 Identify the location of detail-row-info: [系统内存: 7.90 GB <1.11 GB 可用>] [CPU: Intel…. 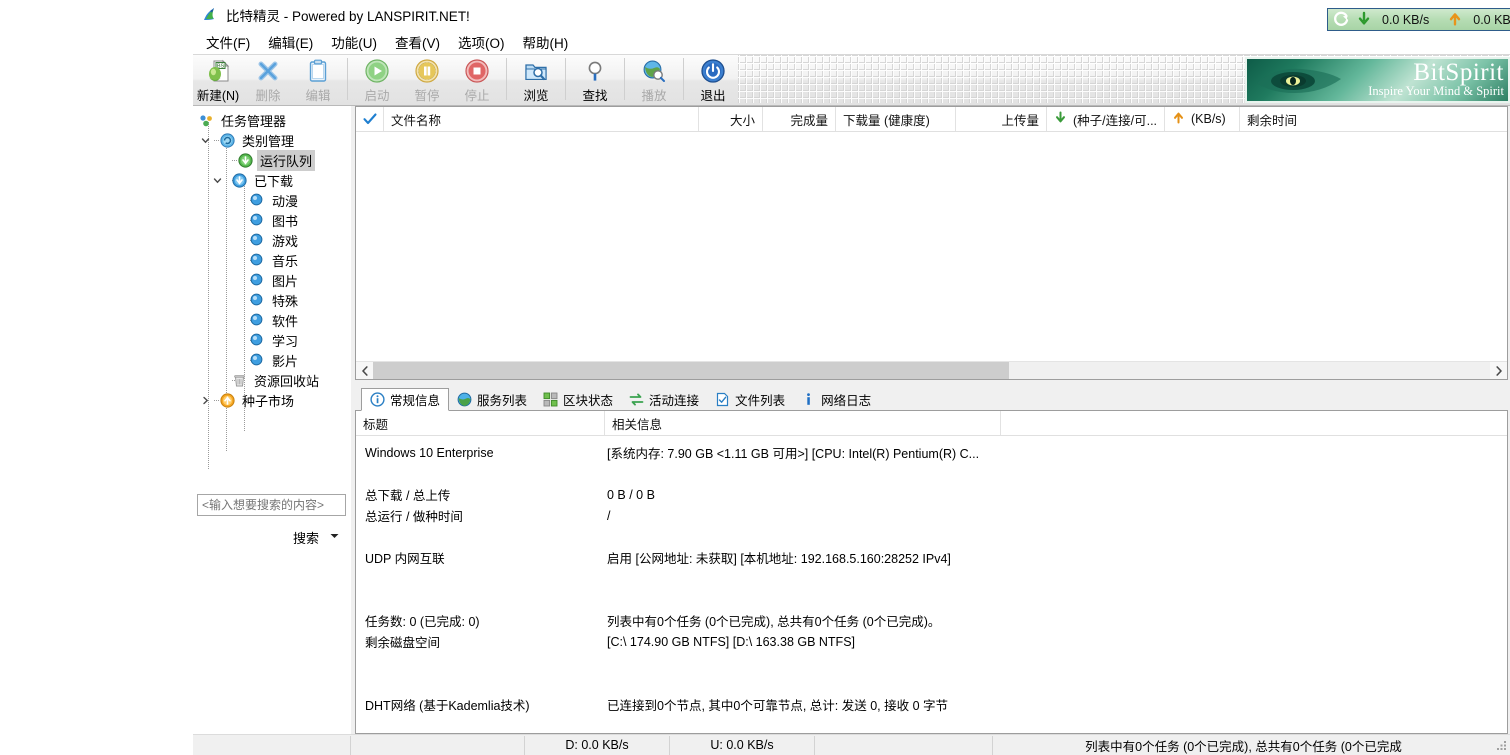
(793, 454).